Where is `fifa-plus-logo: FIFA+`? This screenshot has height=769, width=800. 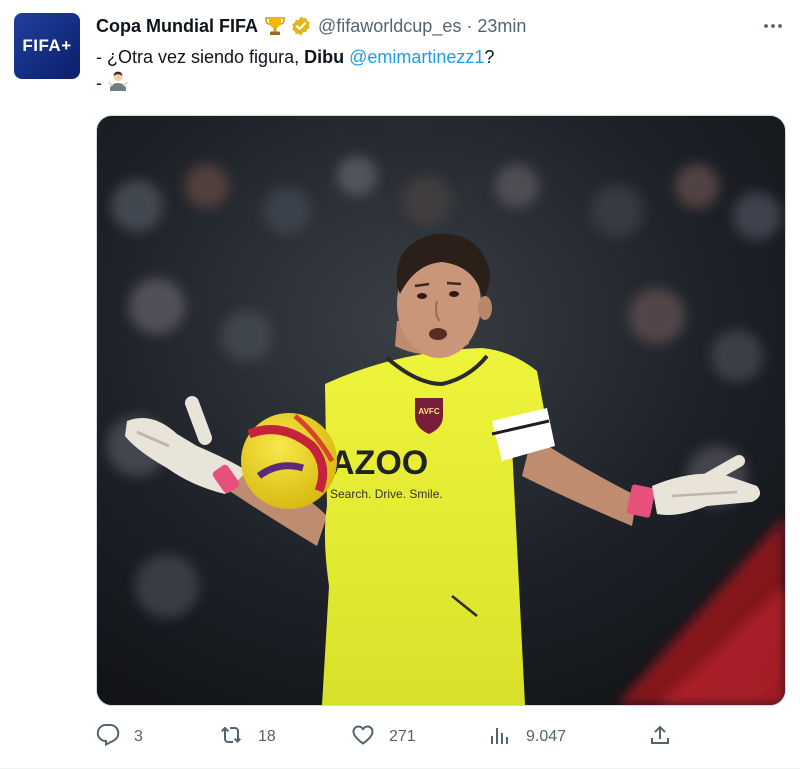
fifa-plus-logo: FIFA+ is located at coordinates (47, 45).